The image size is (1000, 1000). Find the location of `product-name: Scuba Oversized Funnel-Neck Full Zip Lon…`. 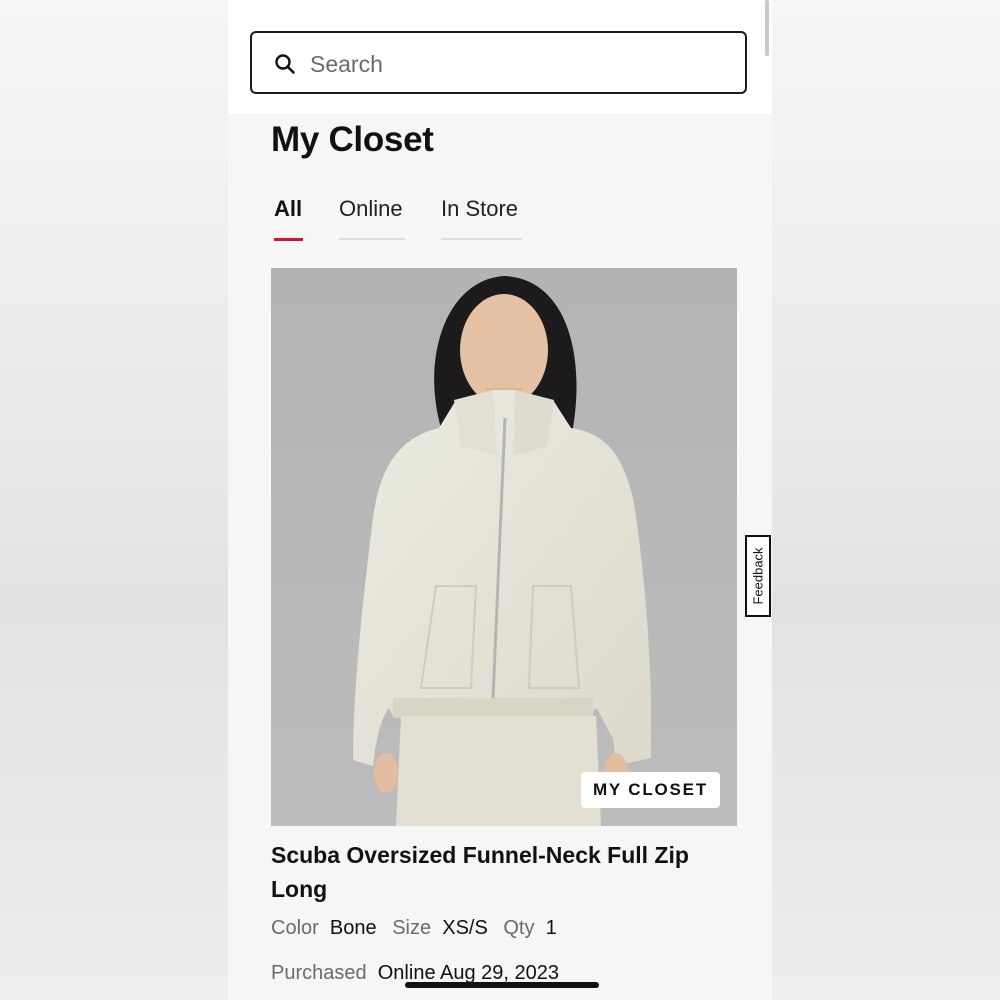

product-name: Scuba Oversized Funnel-Neck Full Zip Lon… is located at coordinates (501, 872).